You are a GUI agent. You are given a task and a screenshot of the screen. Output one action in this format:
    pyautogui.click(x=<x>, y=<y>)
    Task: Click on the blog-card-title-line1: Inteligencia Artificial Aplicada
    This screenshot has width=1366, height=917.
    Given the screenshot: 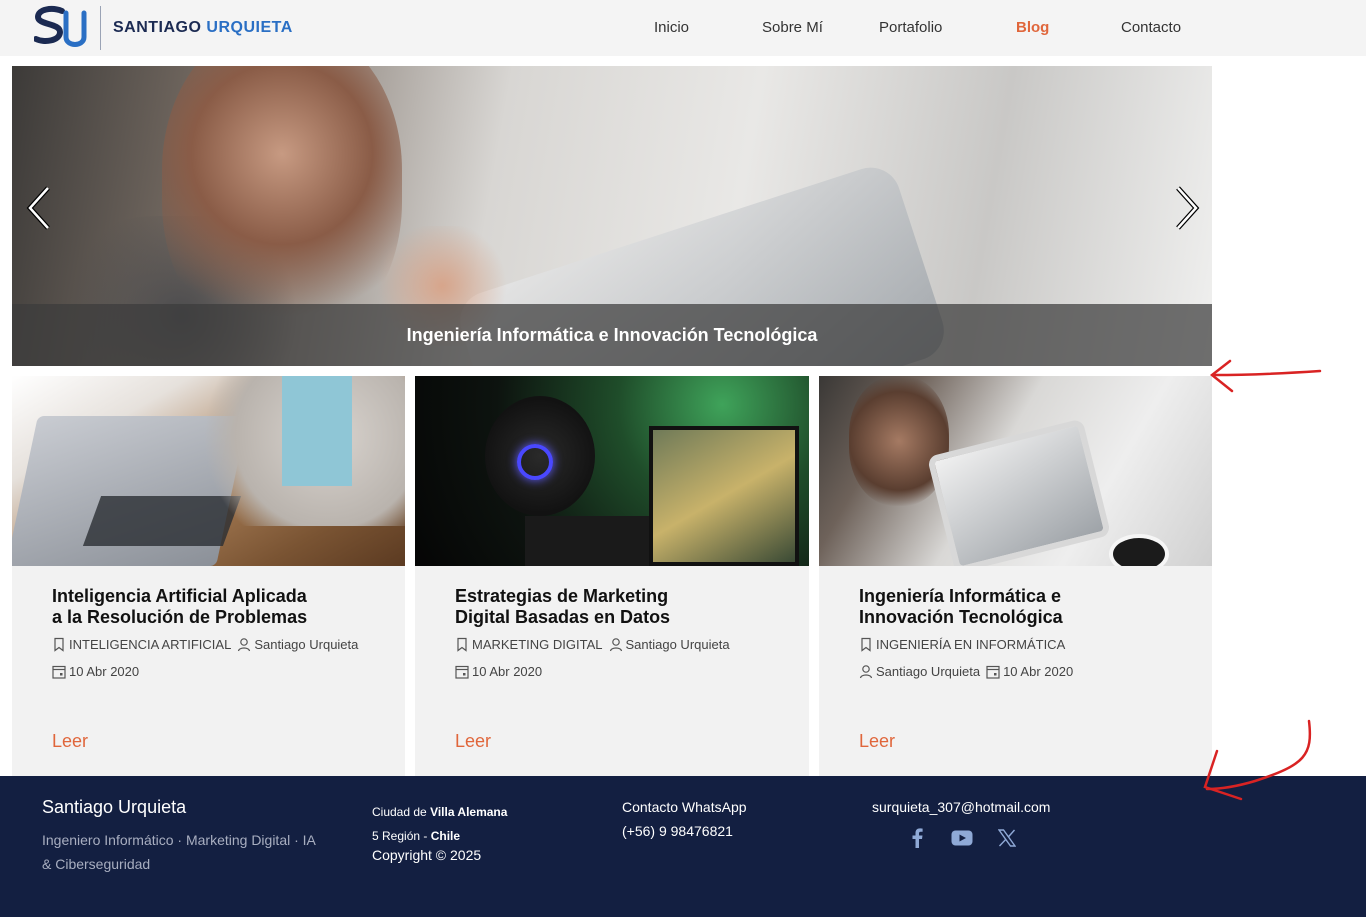 What is the action you would take?
    pyautogui.click(x=179, y=596)
    